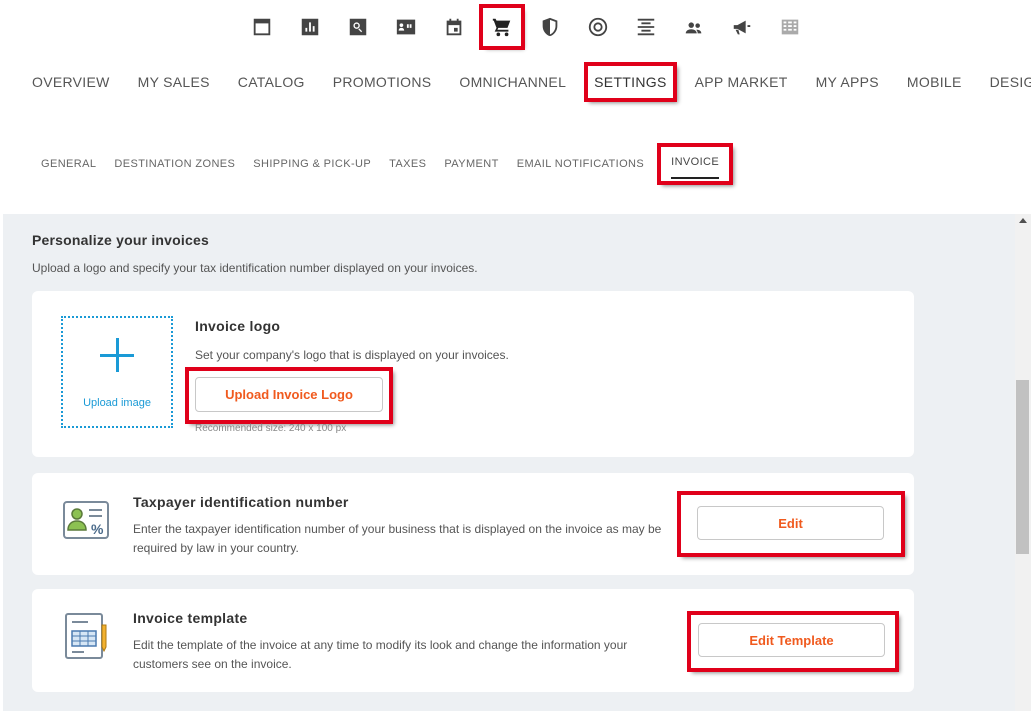  I want to click on reports-button, so click(310, 27).